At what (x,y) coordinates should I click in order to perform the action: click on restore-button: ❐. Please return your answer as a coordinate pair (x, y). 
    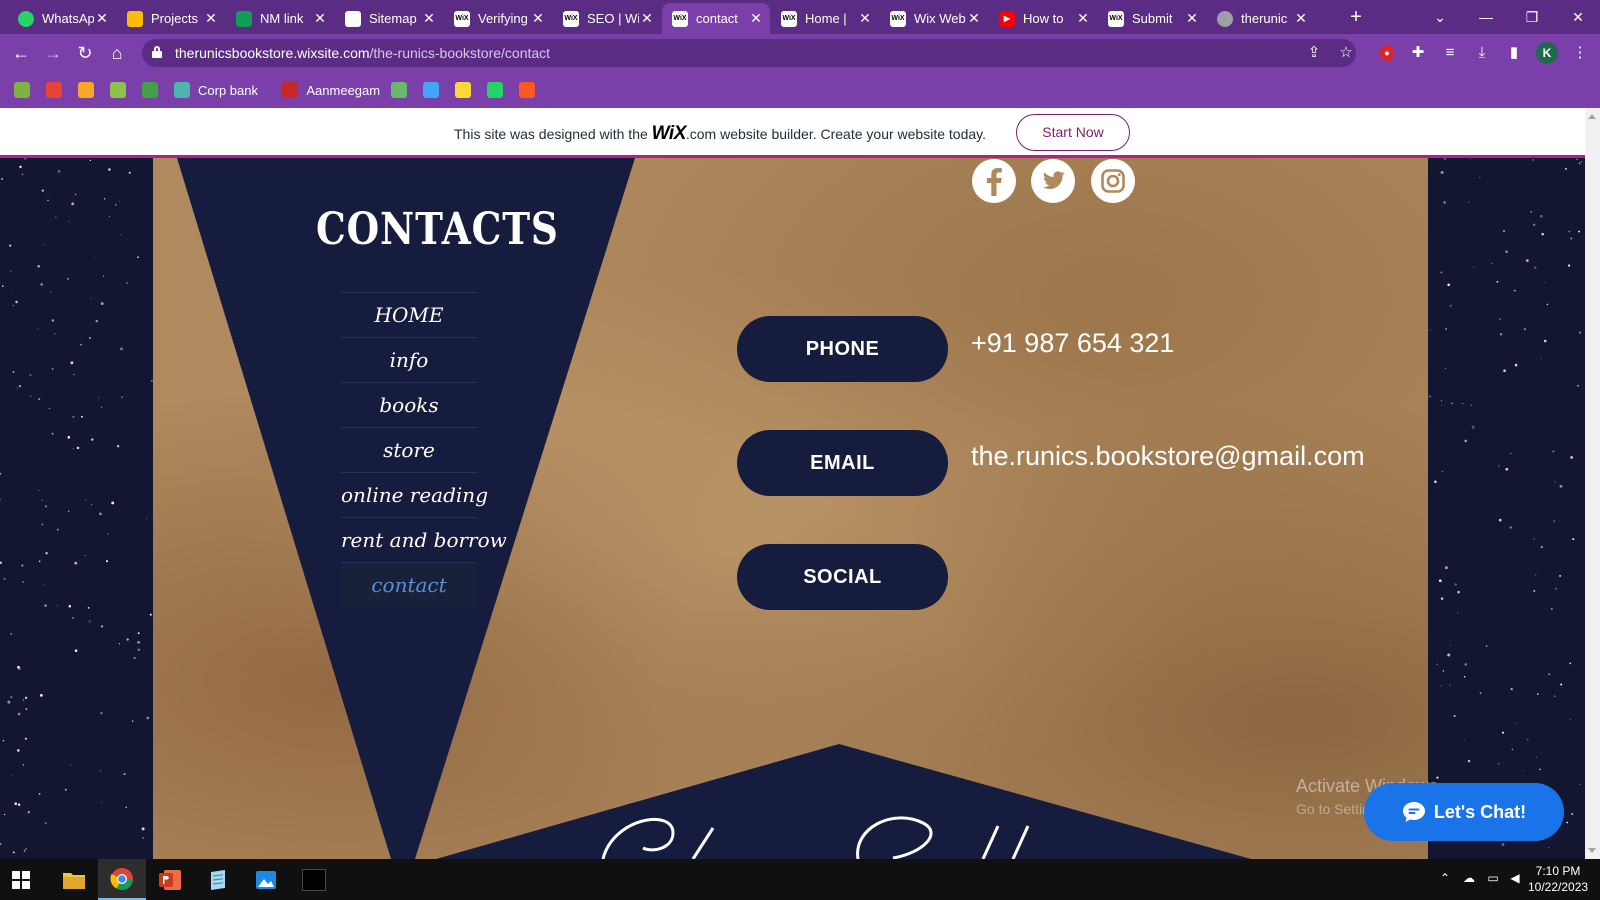
    Looking at the image, I should click on (1532, 17).